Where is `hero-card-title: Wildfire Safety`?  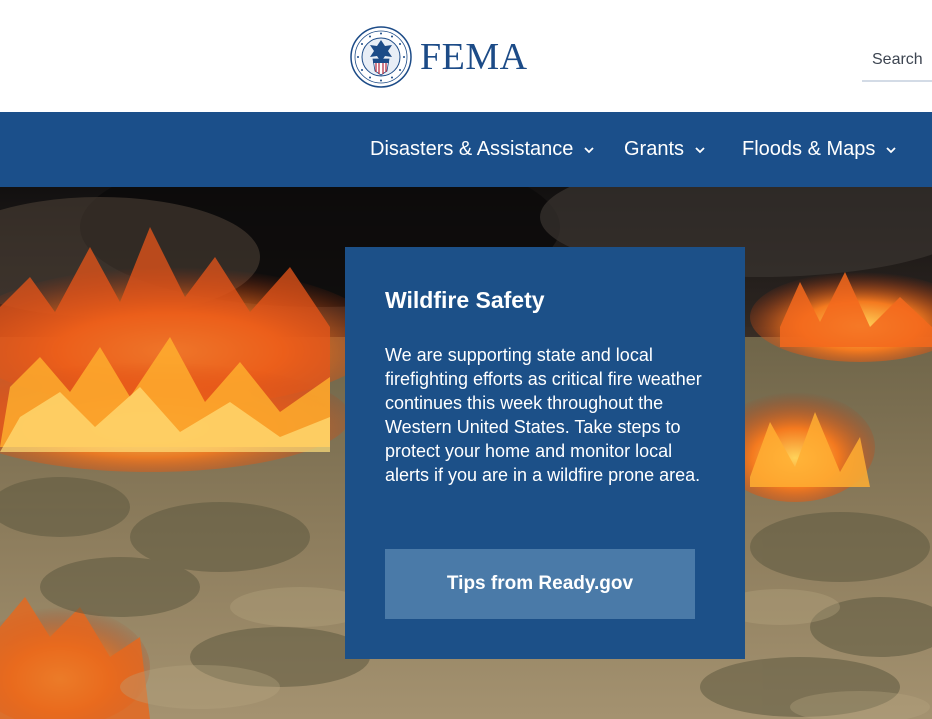
hero-card-title: Wildfire Safety is located at coordinates (465, 300).